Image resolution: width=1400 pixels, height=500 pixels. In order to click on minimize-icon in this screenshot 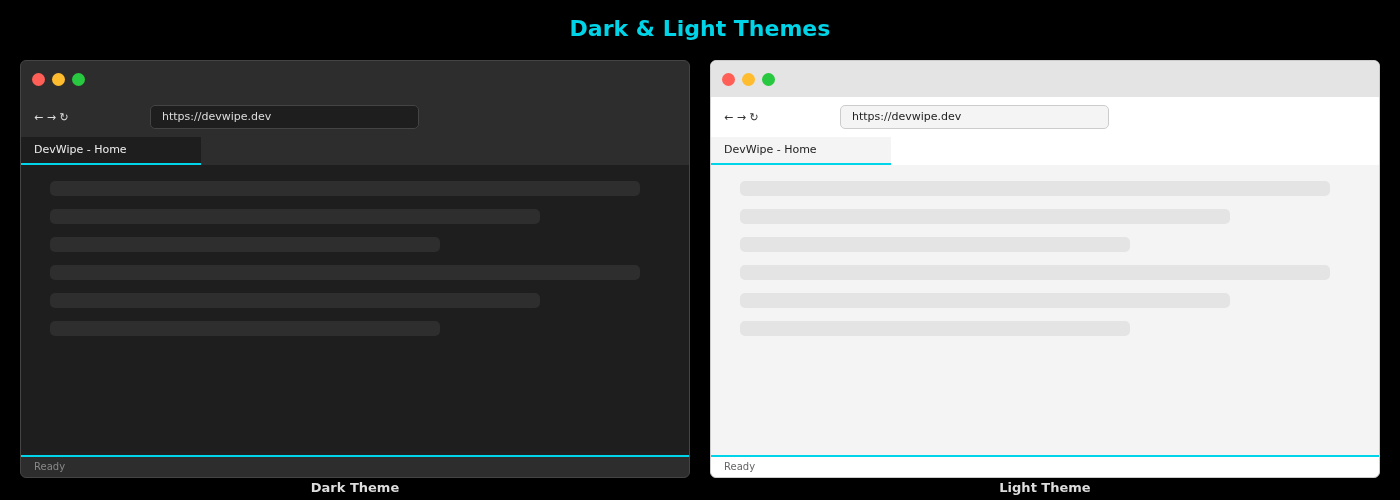, I will do `click(58, 79)`.